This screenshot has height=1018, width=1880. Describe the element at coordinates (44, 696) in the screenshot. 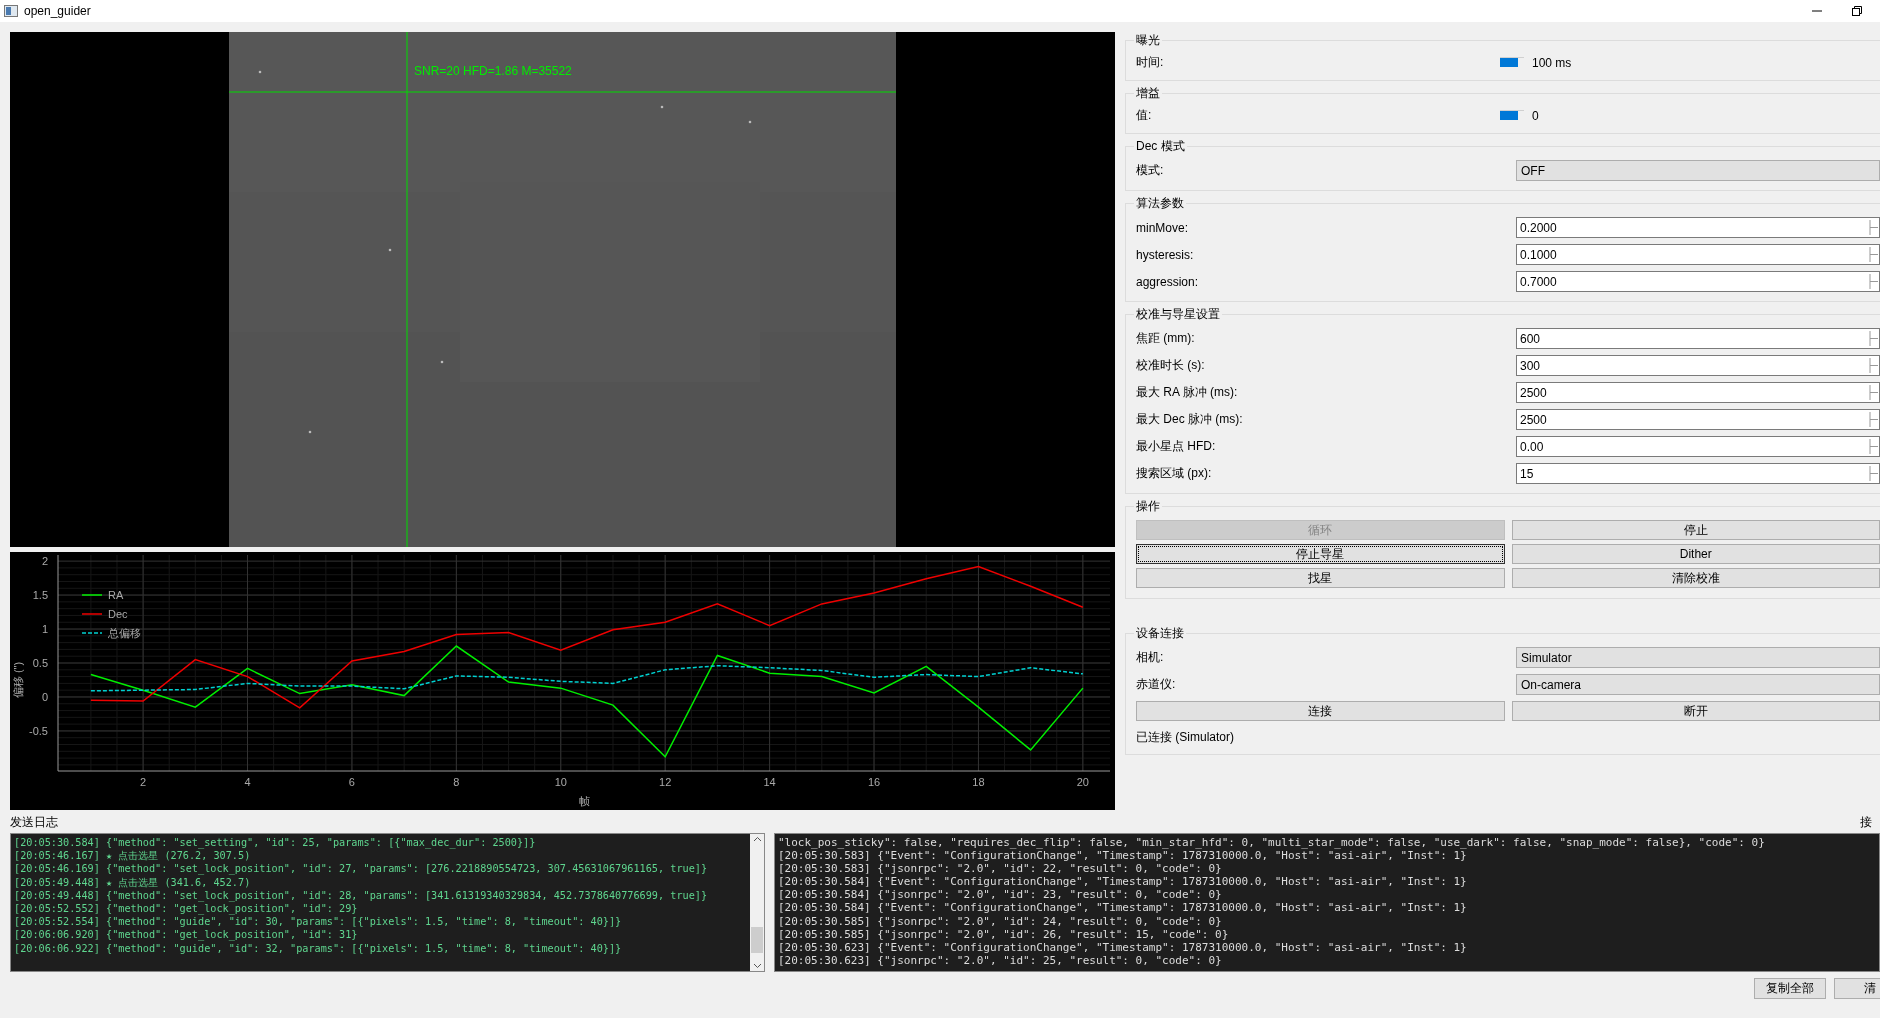

I see `tick-label: 0` at that location.